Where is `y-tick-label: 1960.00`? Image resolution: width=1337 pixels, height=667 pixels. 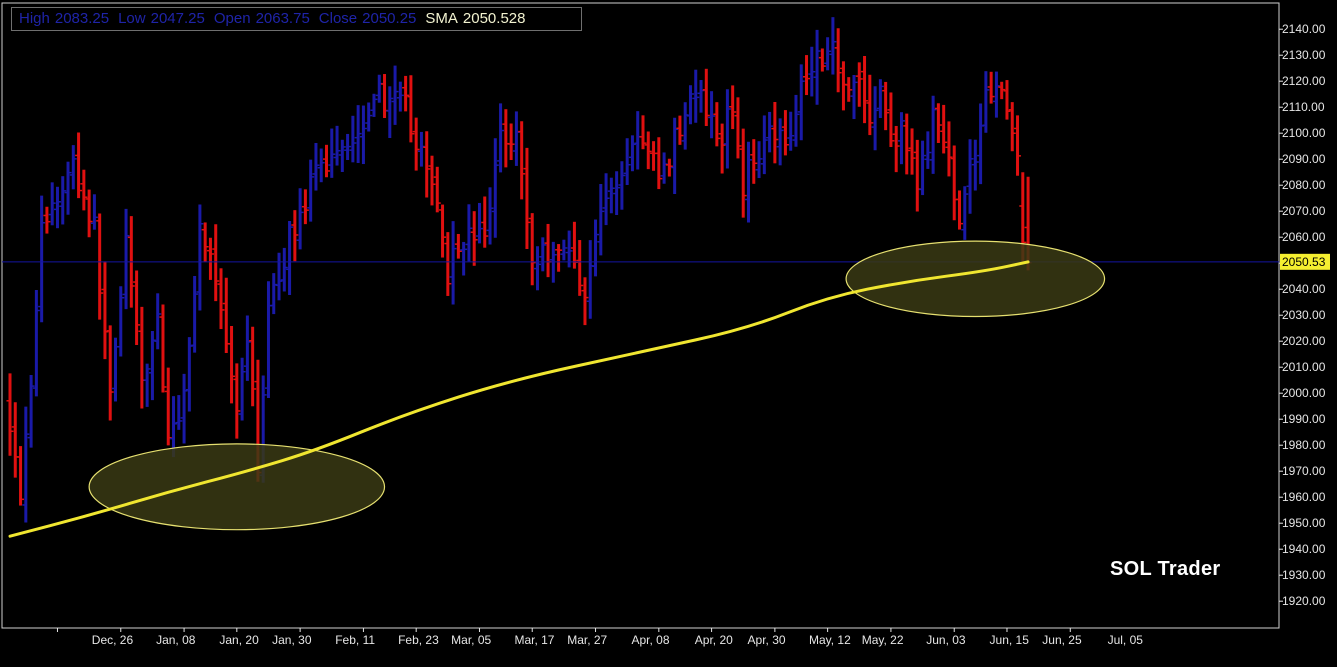 y-tick-label: 1960.00 is located at coordinates (1304, 497).